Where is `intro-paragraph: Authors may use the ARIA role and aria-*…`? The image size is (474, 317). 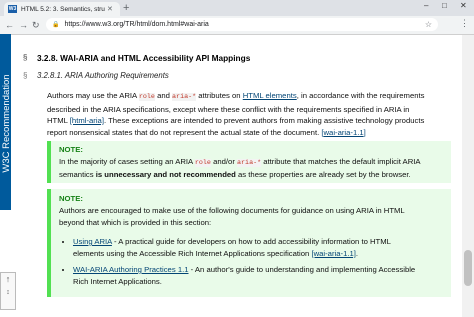
intro-paragraph: Authors may use the ARIA role and aria-*… is located at coordinates (236, 114).